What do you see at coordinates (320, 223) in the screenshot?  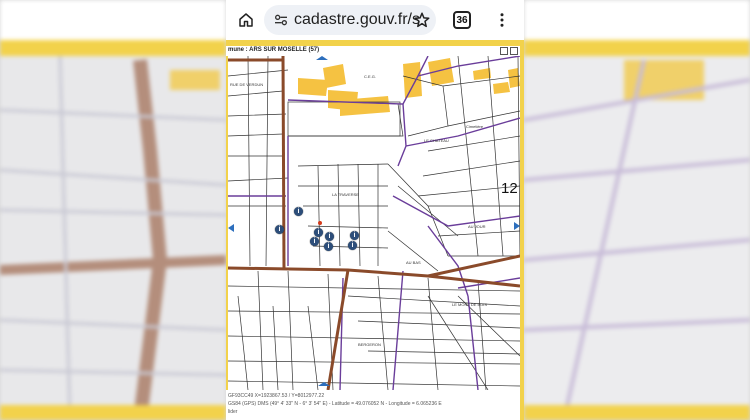 I see `selected-point-marker` at bounding box center [320, 223].